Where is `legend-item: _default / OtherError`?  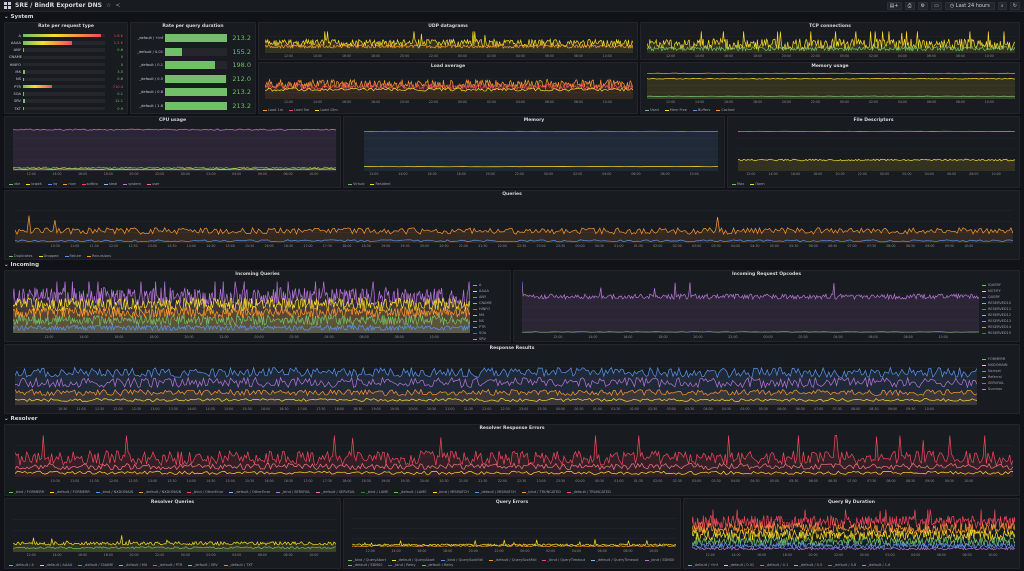 legend-item: _default / OtherError is located at coordinates (249, 492).